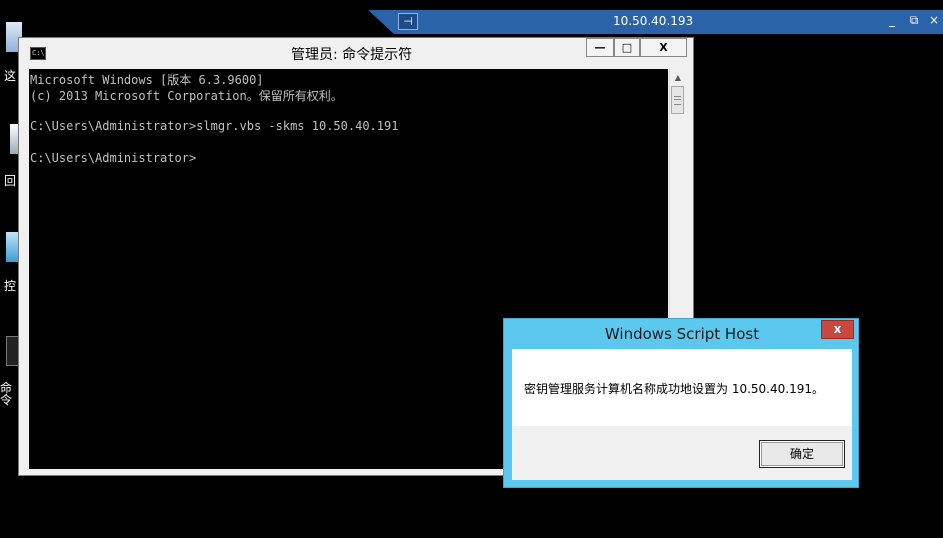  I want to click on scroll-thumb, so click(677, 100).